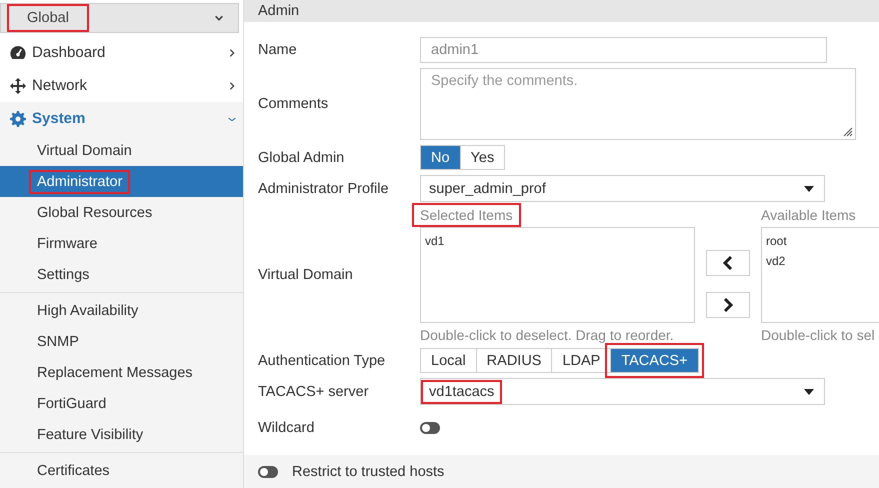  What do you see at coordinates (278, 50) in the screenshot?
I see `field-label: Name` at bounding box center [278, 50].